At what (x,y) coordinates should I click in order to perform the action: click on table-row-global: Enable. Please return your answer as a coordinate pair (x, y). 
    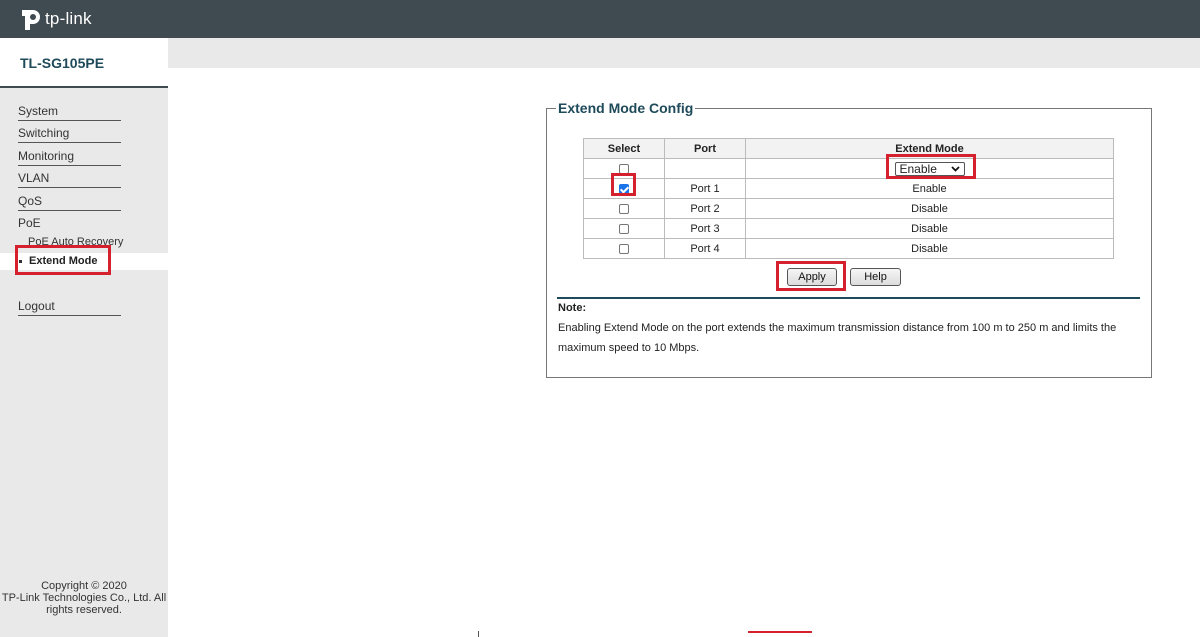
    Looking at the image, I should click on (848, 168).